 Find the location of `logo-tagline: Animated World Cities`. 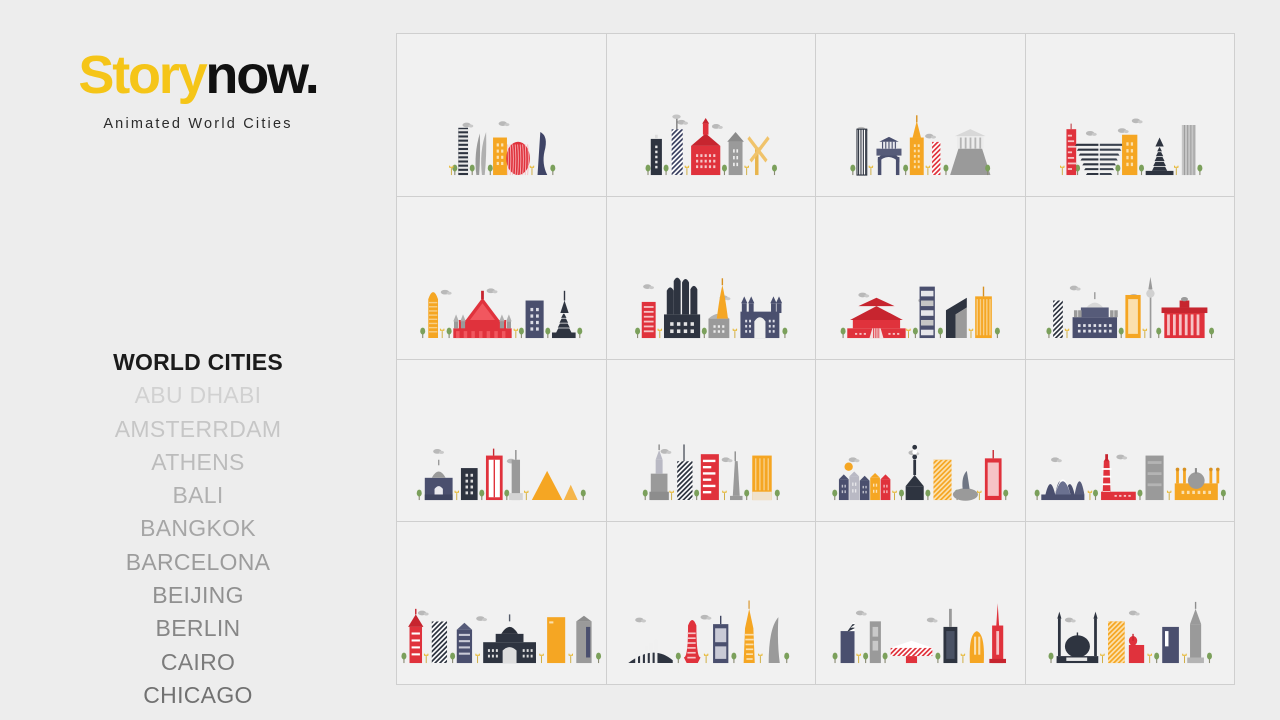

logo-tagline: Animated World Cities is located at coordinates (198, 124).